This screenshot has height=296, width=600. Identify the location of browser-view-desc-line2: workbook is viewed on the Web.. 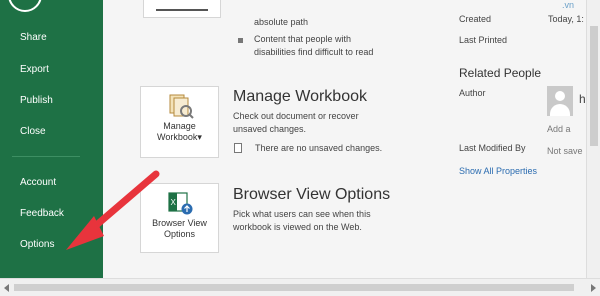
(297, 227).